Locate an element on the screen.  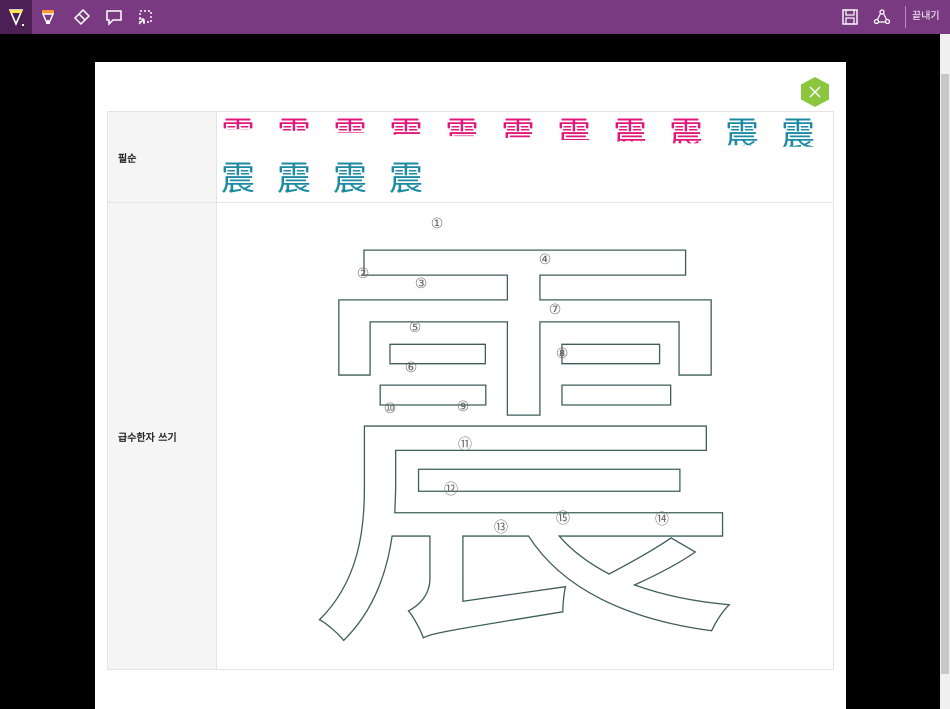
stroke-number: ① is located at coordinates (437, 224).